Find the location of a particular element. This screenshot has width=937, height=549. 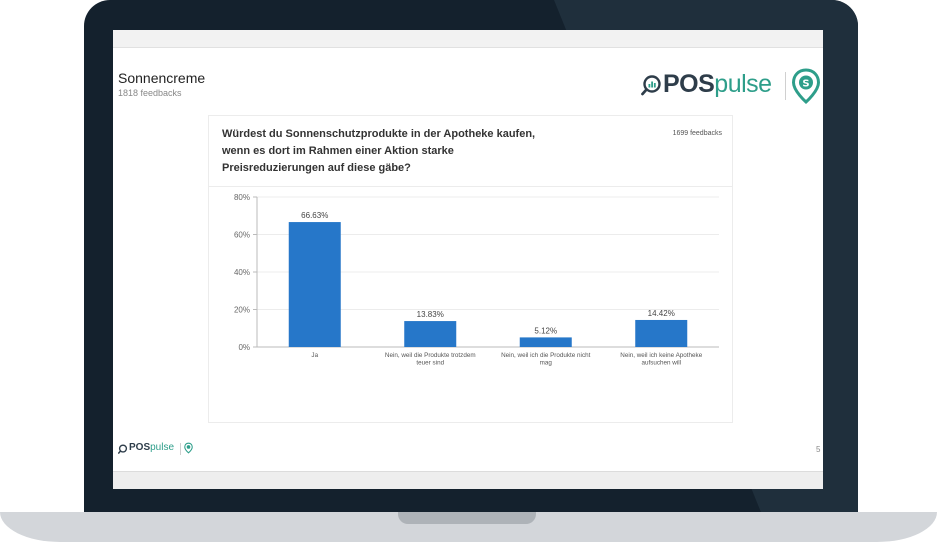

footer-logo: POSpulse is located at coordinates (158, 448).